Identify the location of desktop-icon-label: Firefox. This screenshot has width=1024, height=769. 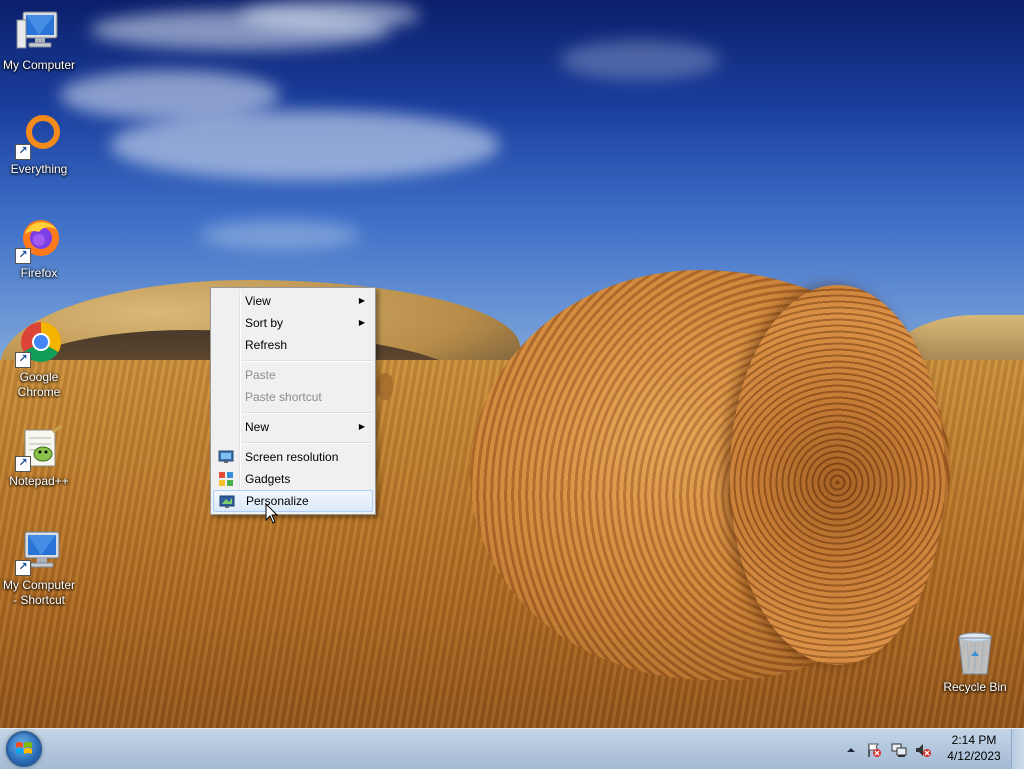
(39, 273).